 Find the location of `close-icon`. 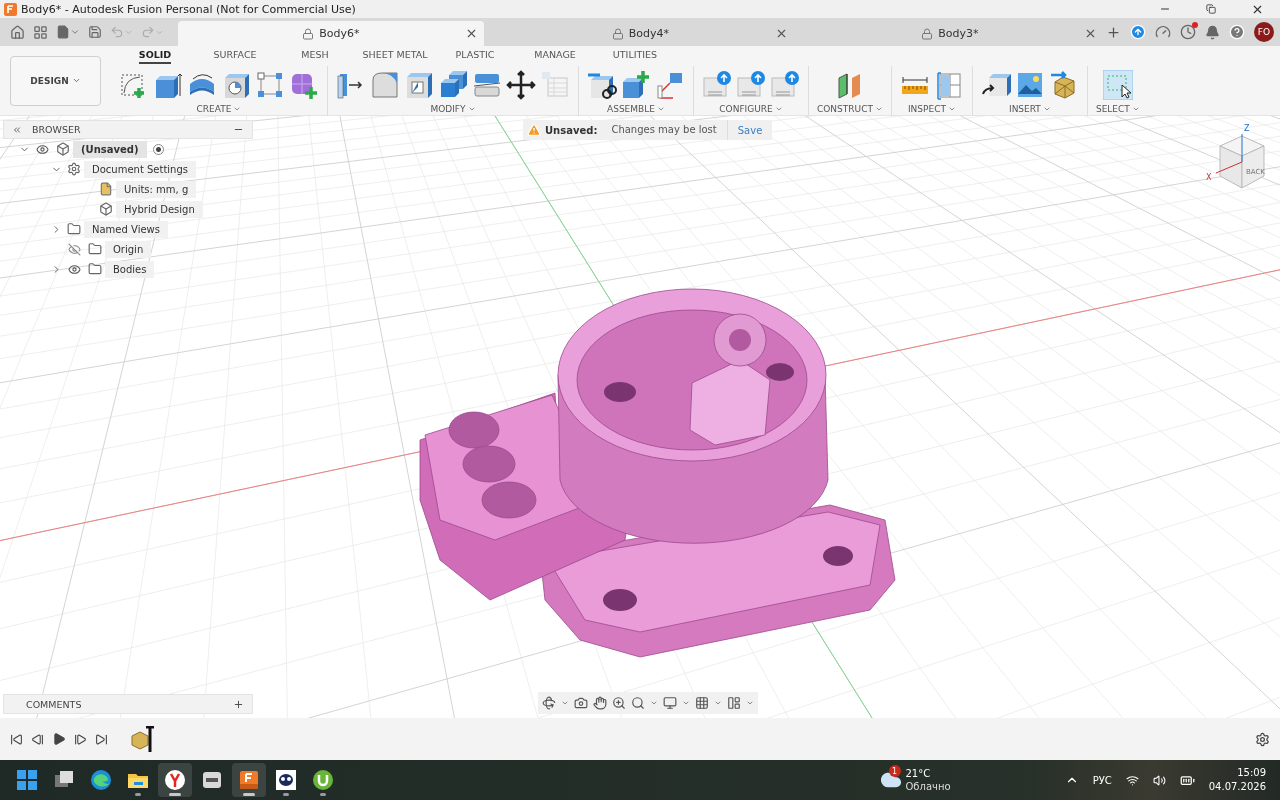

close-icon is located at coordinates (1090, 33).